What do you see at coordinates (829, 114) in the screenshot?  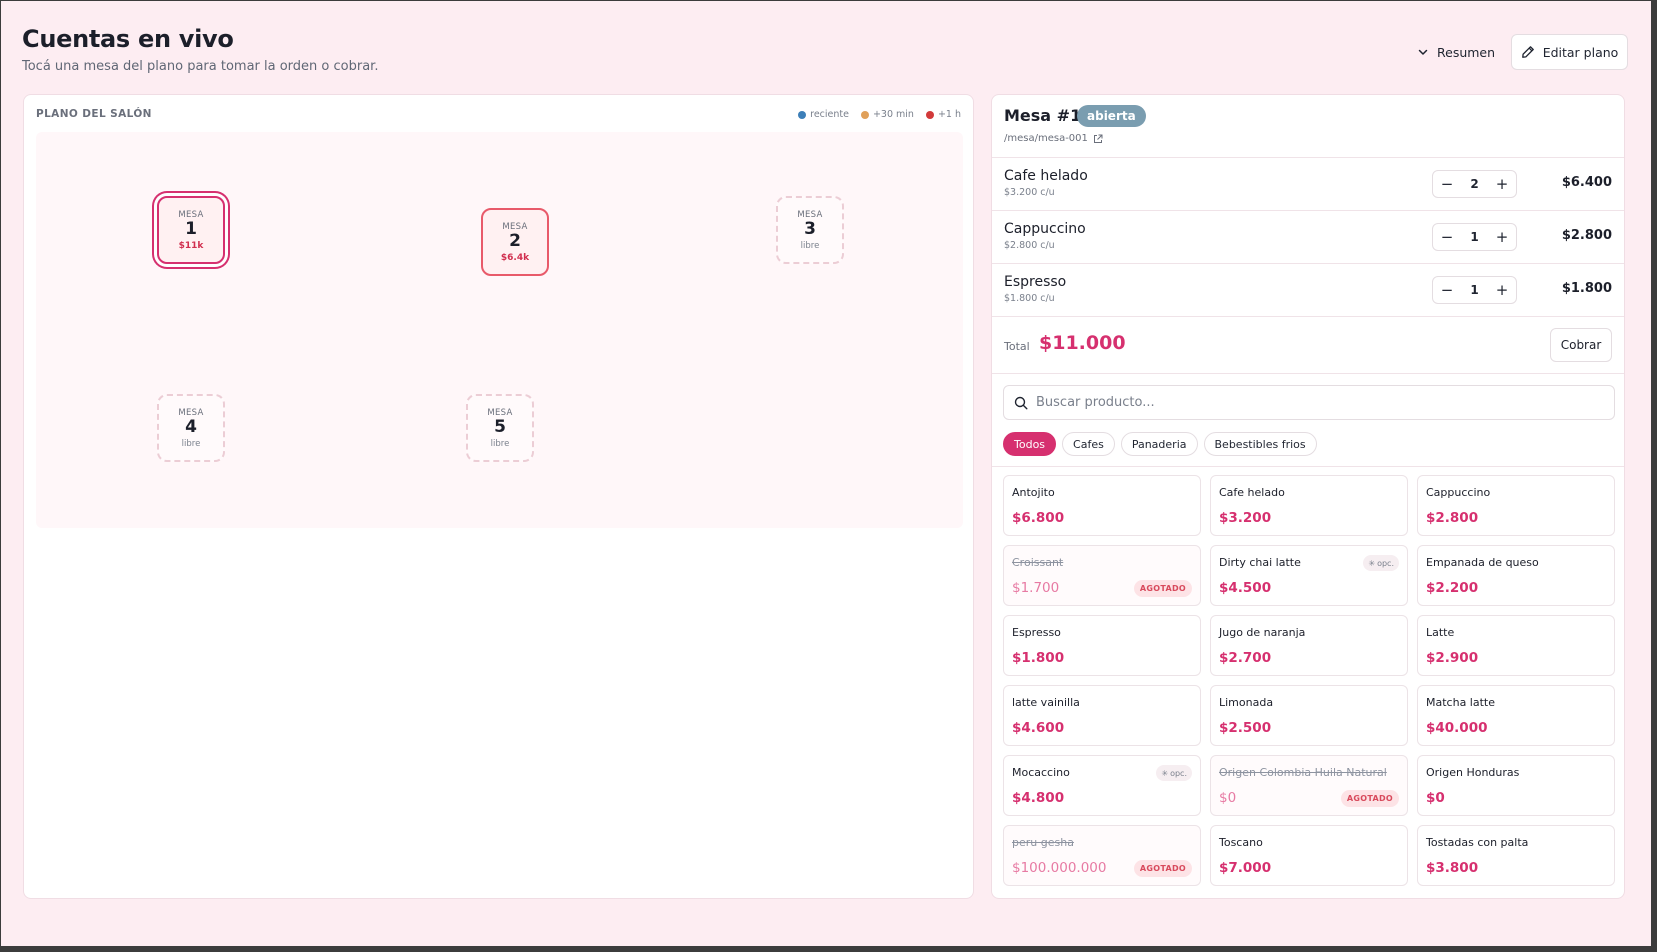 I see `legend-label: reciente` at bounding box center [829, 114].